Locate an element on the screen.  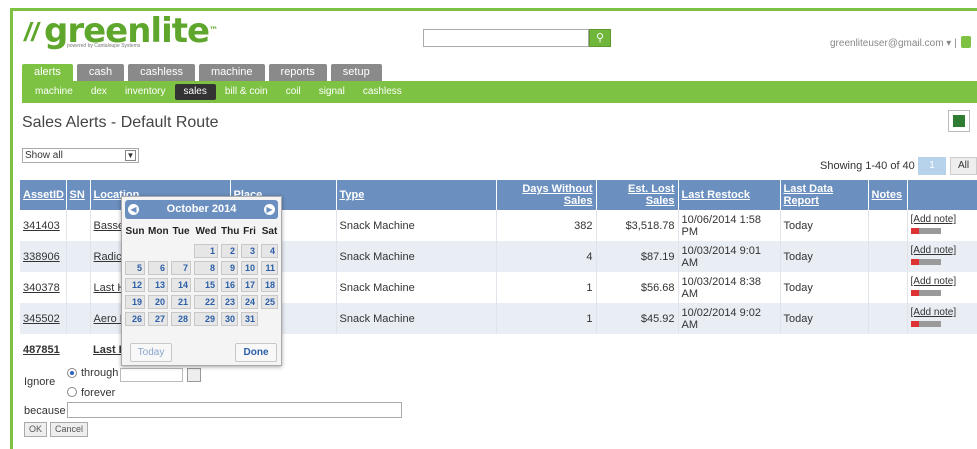
sn-cell is located at coordinates (78, 256).